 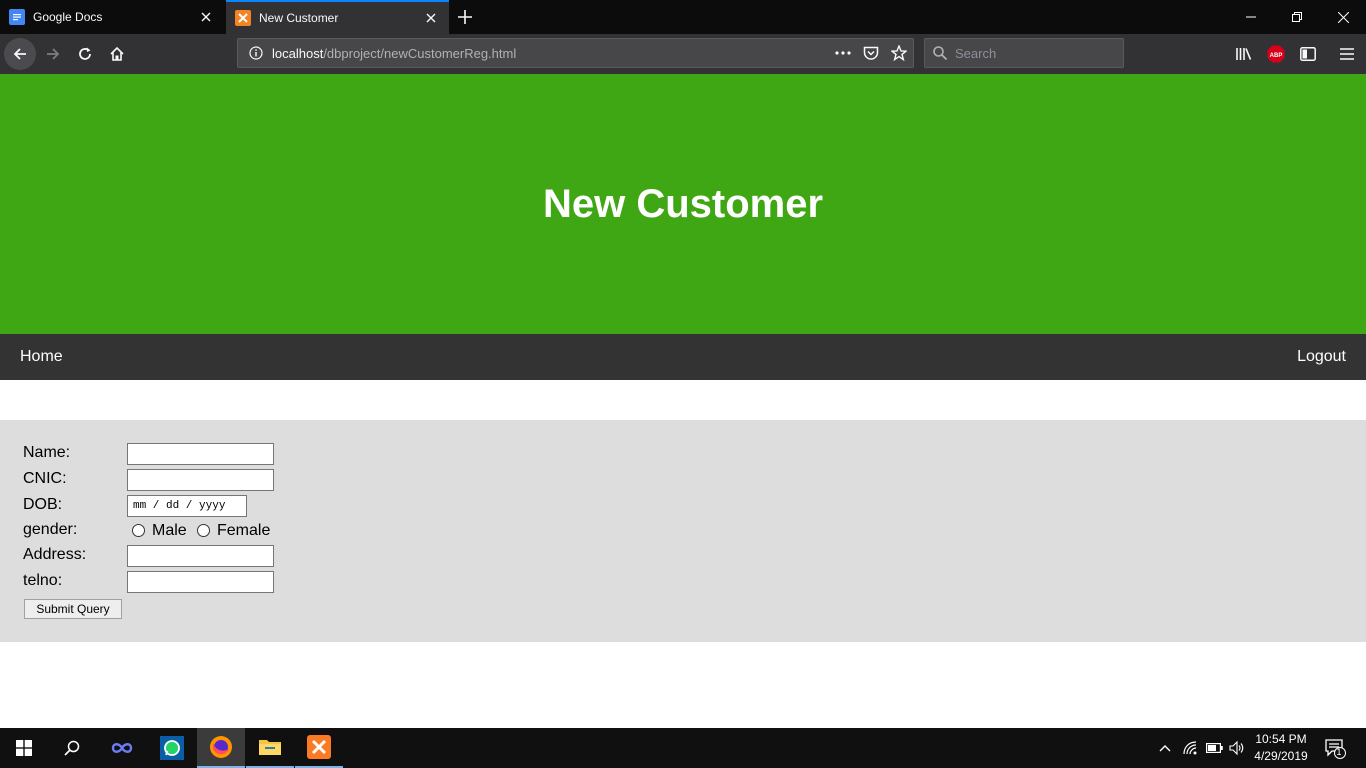 I want to click on pocket-icon, so click(x=871, y=53).